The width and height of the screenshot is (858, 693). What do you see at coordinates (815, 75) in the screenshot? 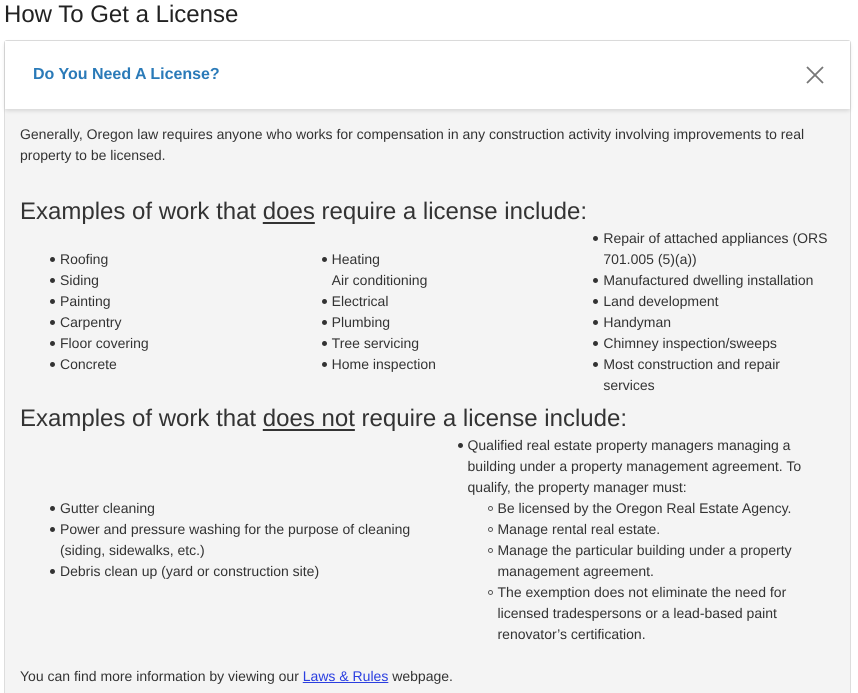
I see `close-icon` at bounding box center [815, 75].